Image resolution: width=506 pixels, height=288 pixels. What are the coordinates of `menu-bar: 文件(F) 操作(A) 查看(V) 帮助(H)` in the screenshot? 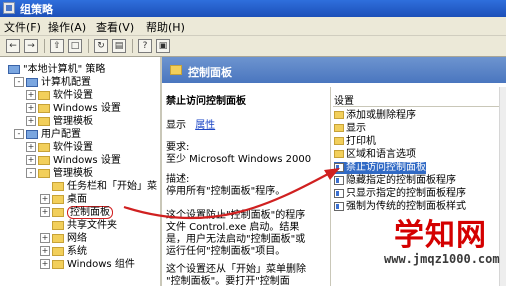 It's located at (253, 26).